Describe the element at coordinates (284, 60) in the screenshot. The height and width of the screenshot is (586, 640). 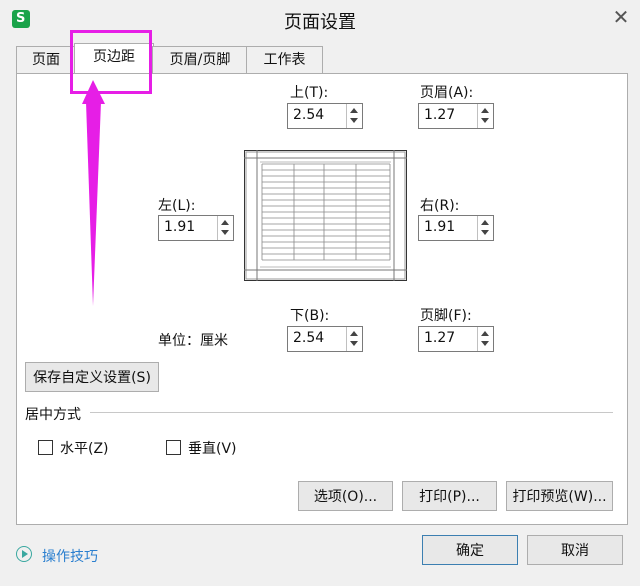
I see `tab-worksheet: 工作表` at that location.